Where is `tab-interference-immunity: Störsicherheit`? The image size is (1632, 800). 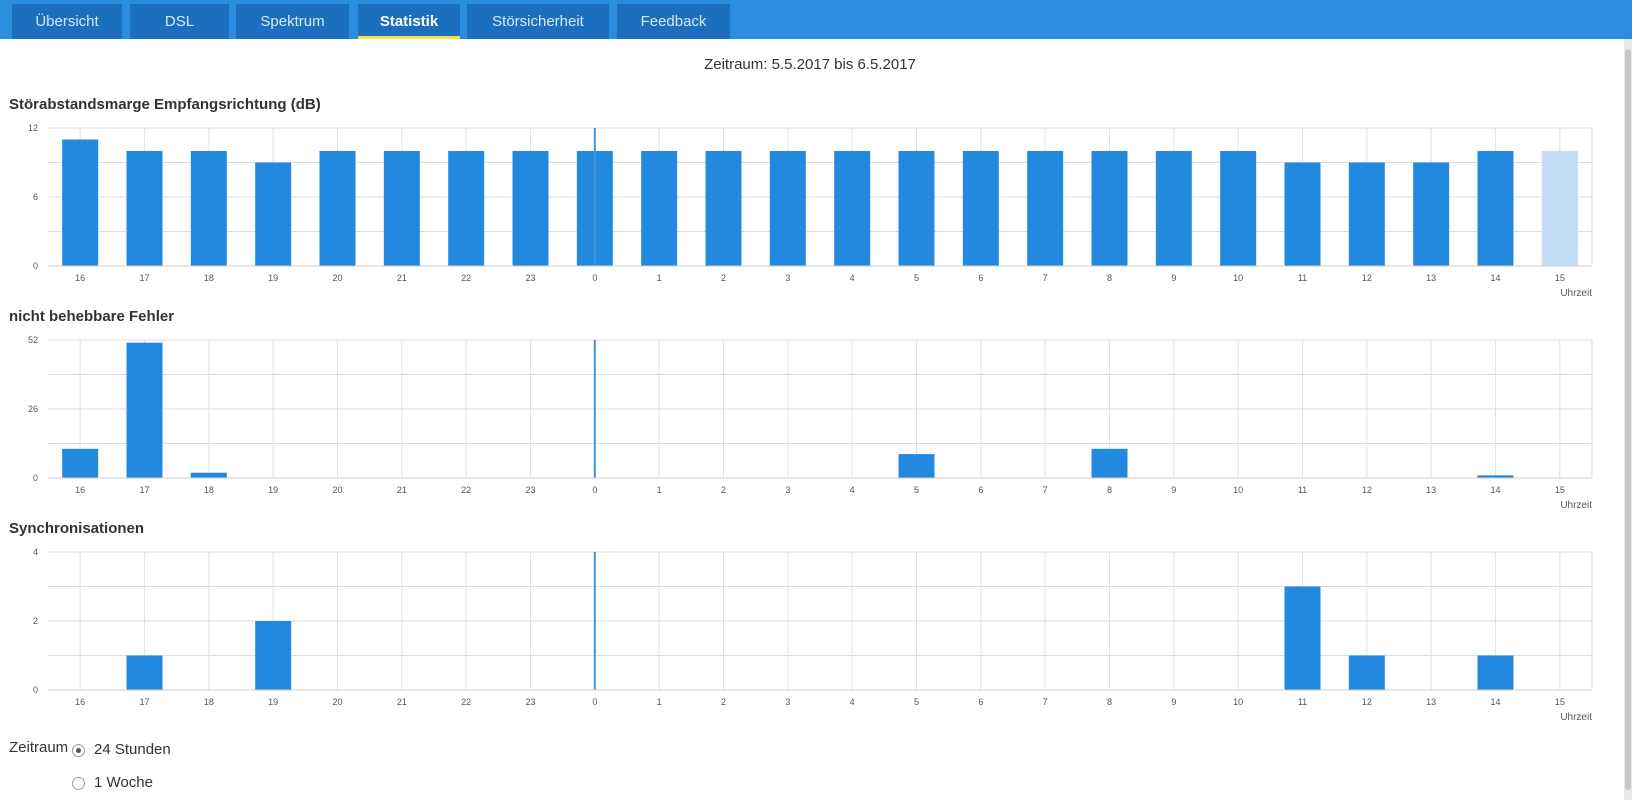 tab-interference-immunity: Störsicherheit is located at coordinates (538, 21).